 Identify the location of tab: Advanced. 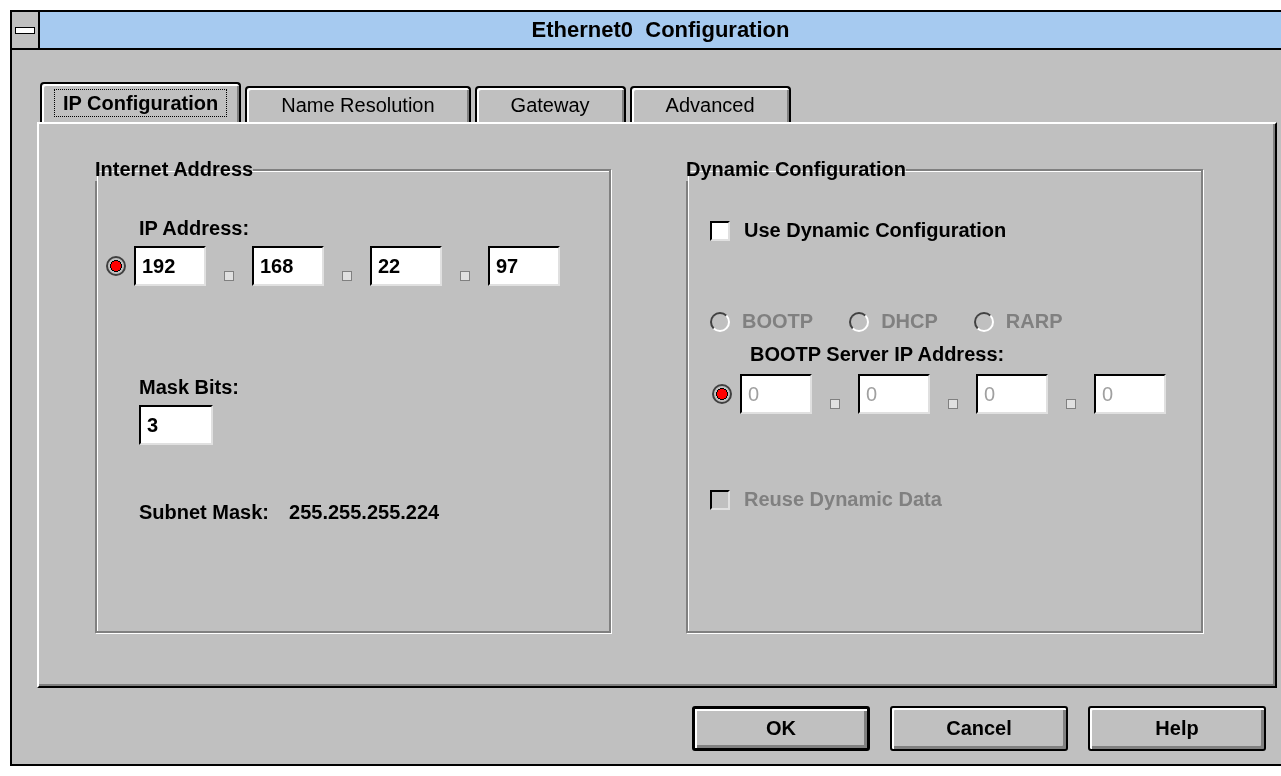
(710, 104).